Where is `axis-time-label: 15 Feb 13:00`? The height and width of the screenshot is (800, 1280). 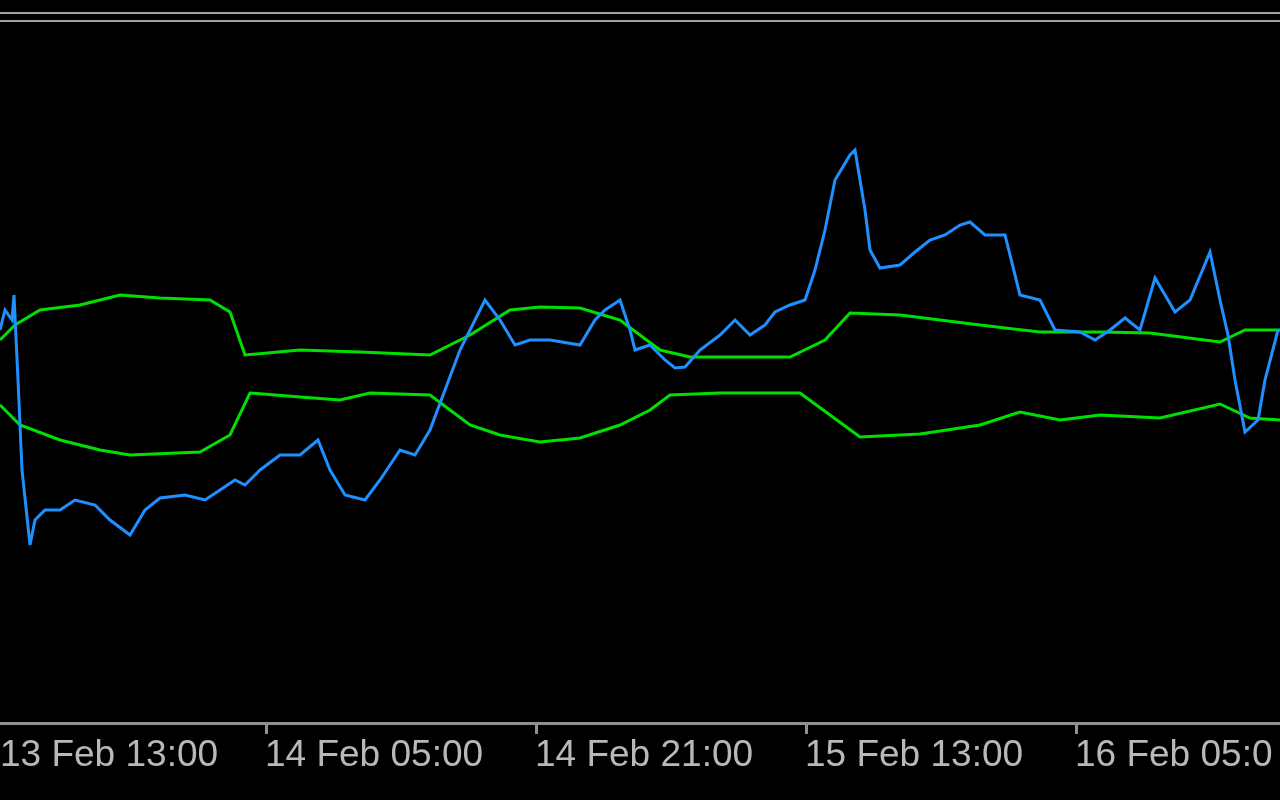 axis-time-label: 15 Feb 13:00 is located at coordinates (914, 753).